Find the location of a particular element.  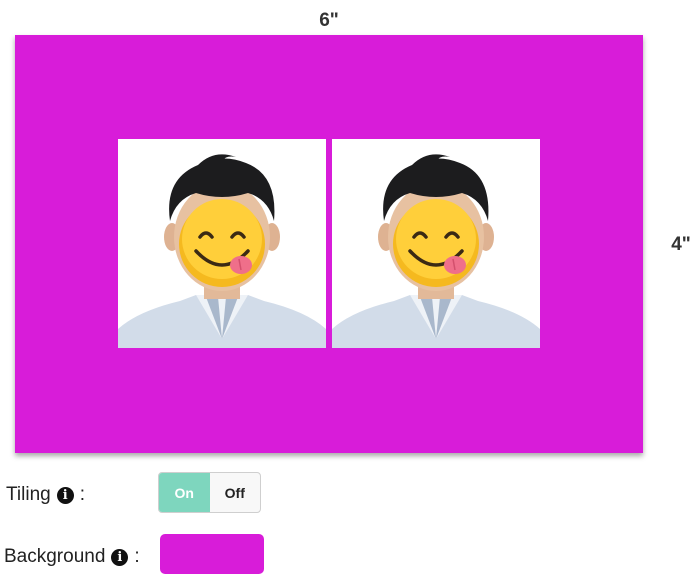

background-colon: : is located at coordinates (137, 556).